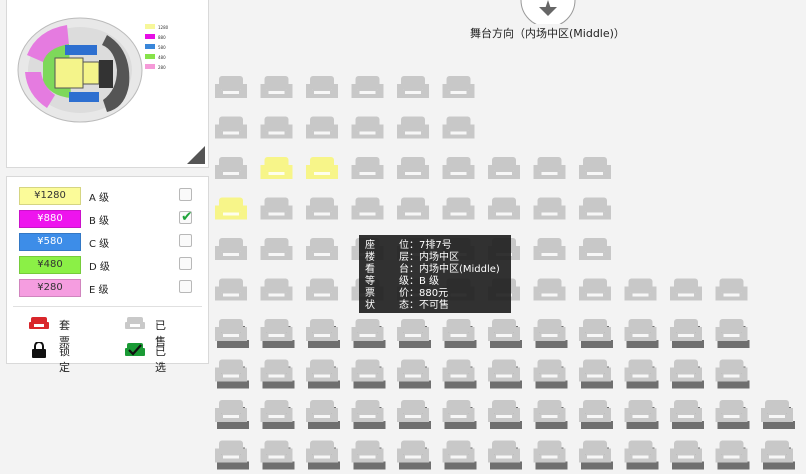  What do you see at coordinates (407, 293) in the screenshot?
I see `tooltip-row-price: 票价：880元` at bounding box center [407, 293].